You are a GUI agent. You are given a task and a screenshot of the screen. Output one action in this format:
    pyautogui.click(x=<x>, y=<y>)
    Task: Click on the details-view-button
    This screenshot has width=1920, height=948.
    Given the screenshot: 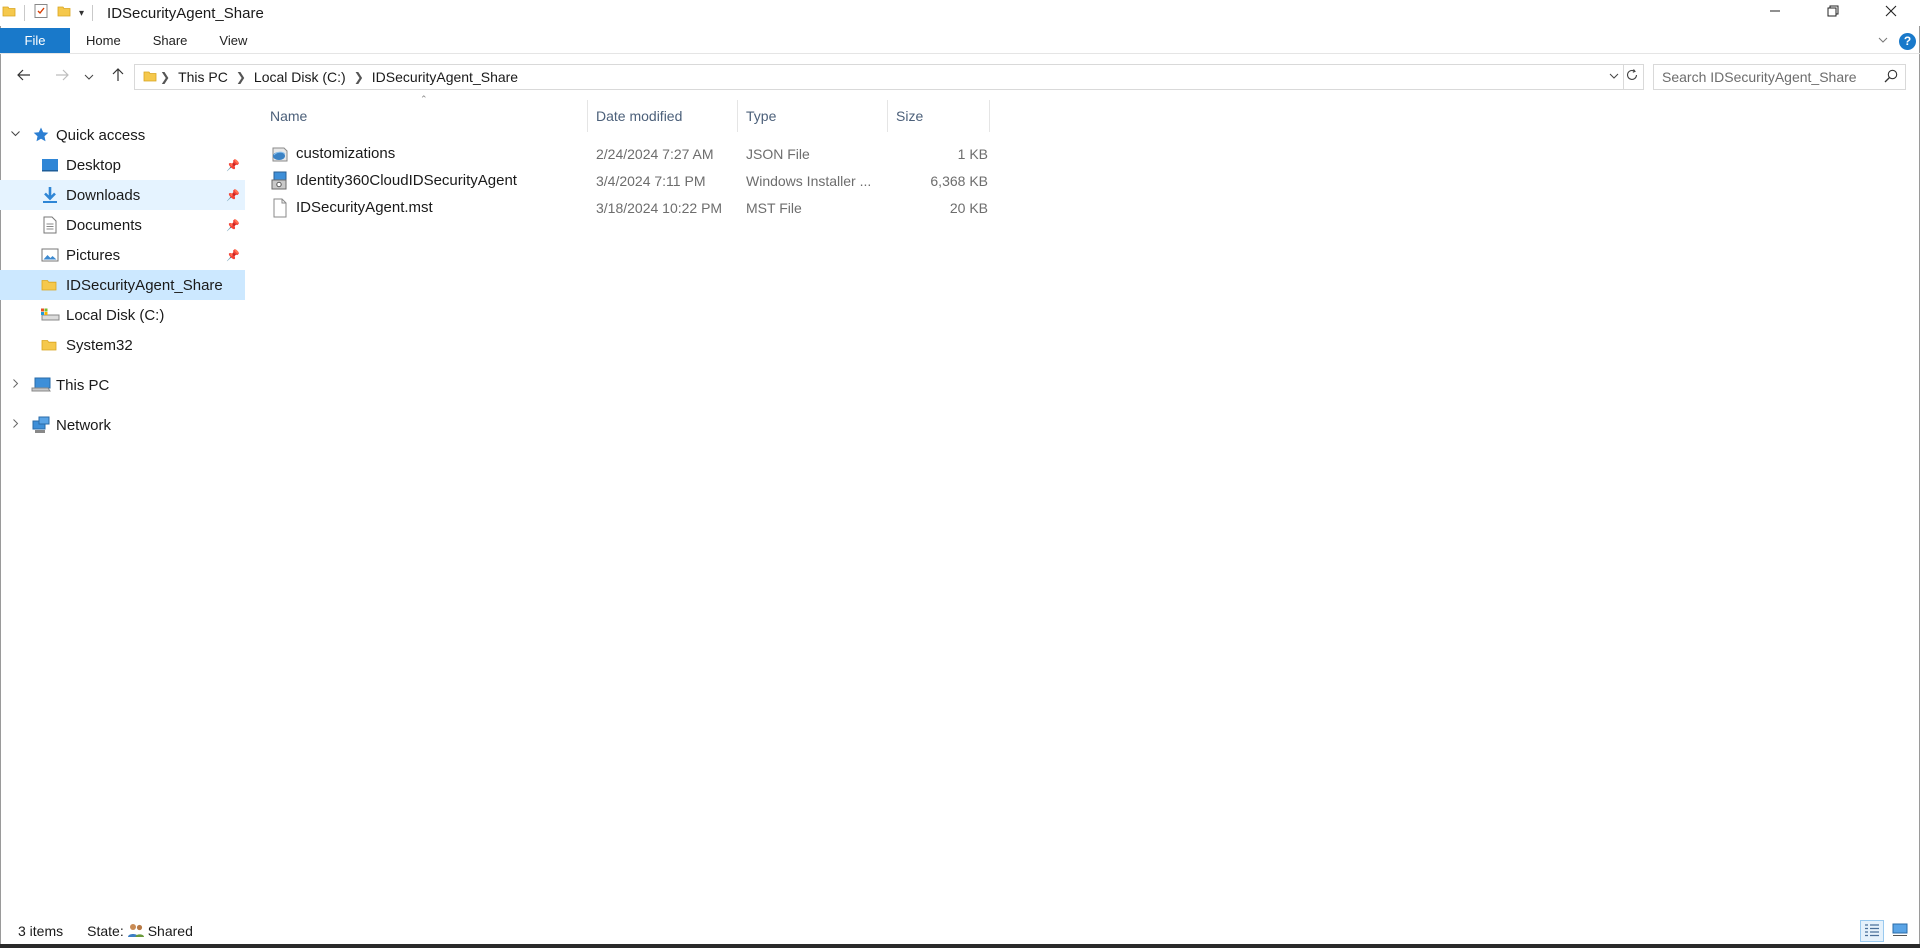 What is the action you would take?
    pyautogui.click(x=1872, y=931)
    